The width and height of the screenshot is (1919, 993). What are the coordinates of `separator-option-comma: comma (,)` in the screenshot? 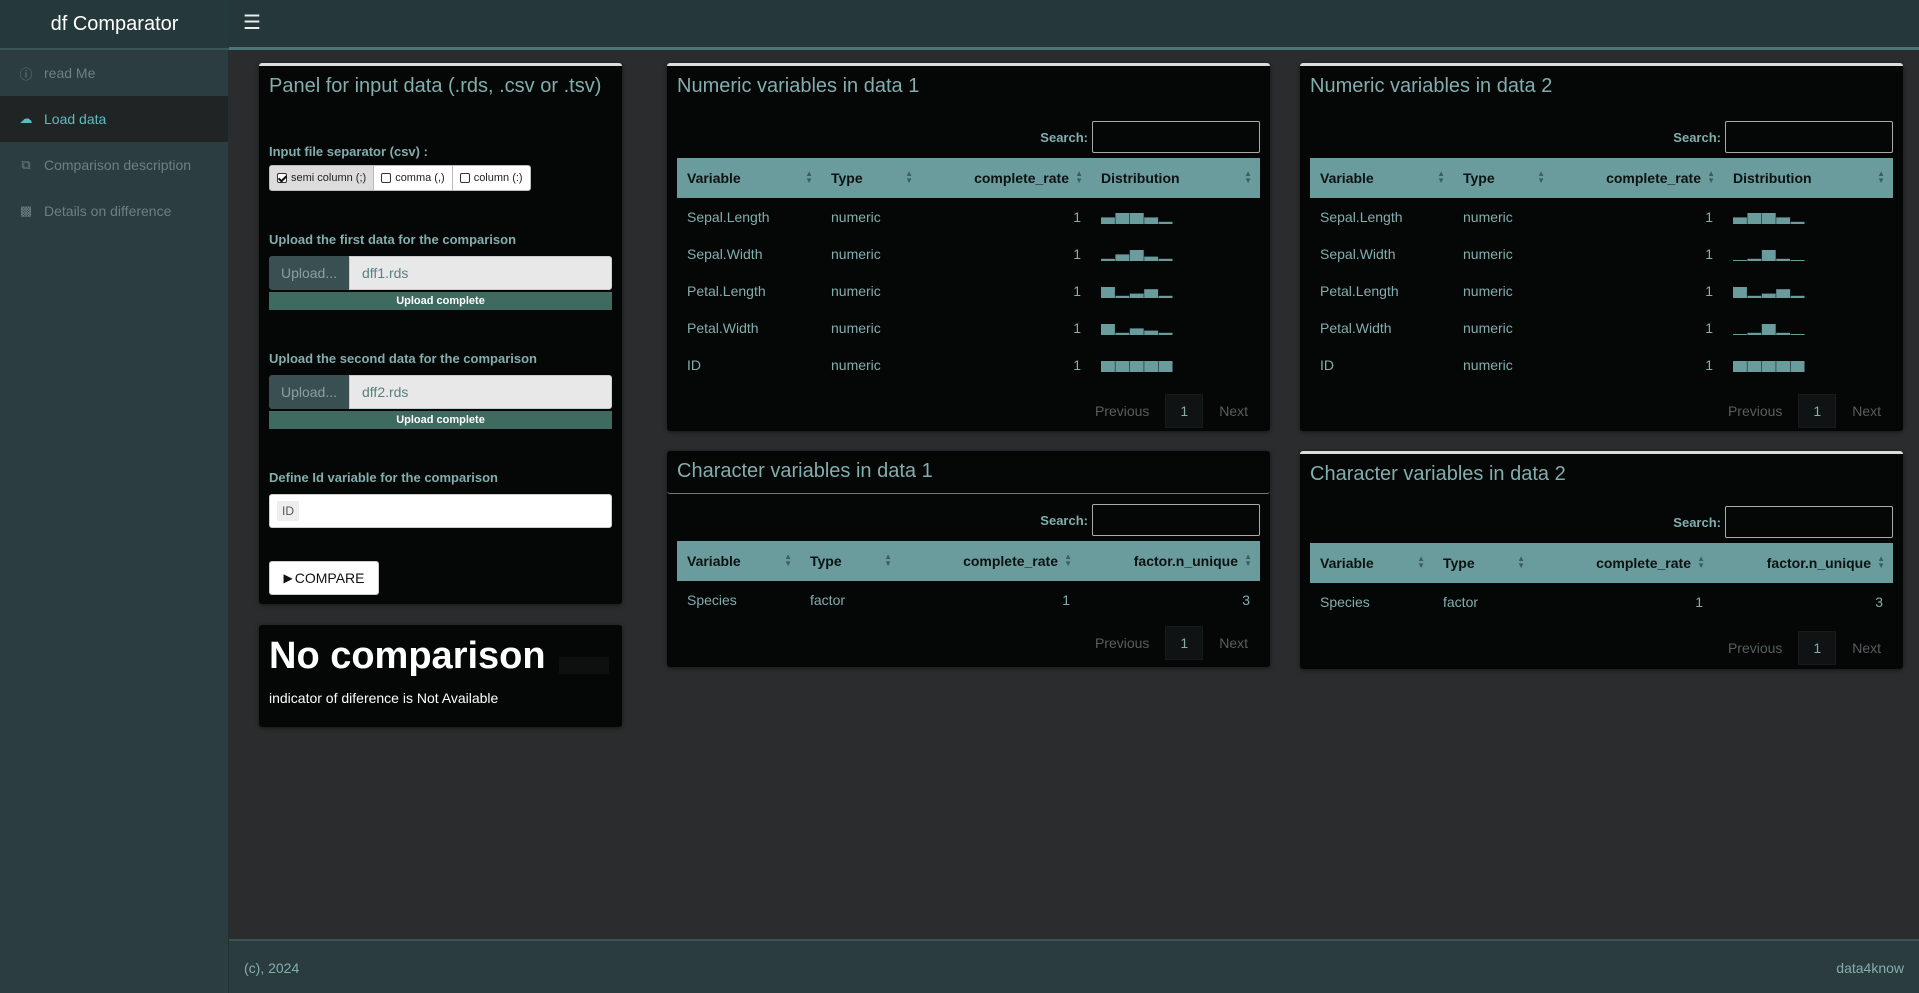 It's located at (413, 178).